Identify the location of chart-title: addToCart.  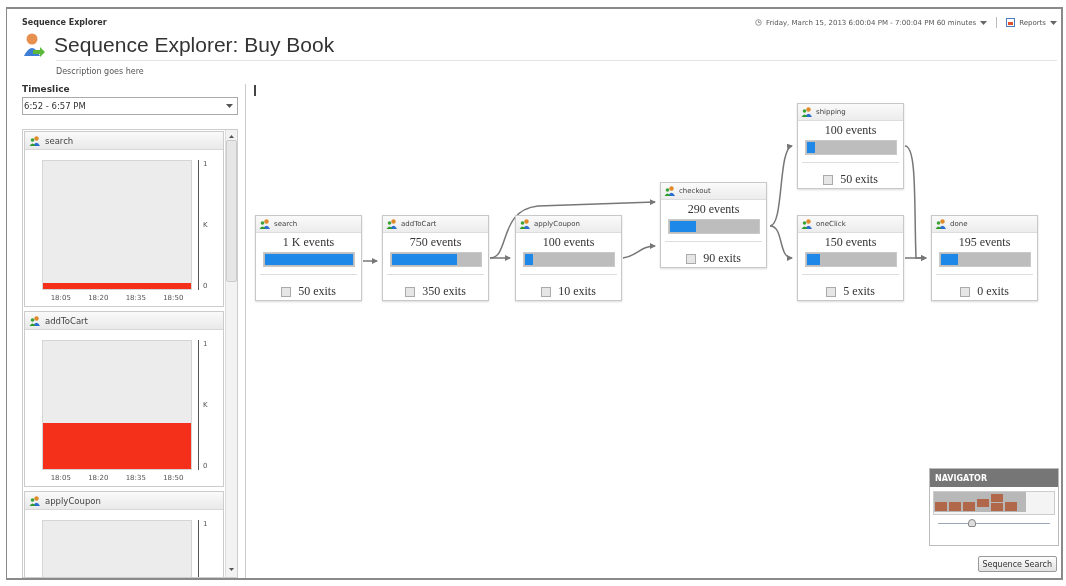
(66, 320).